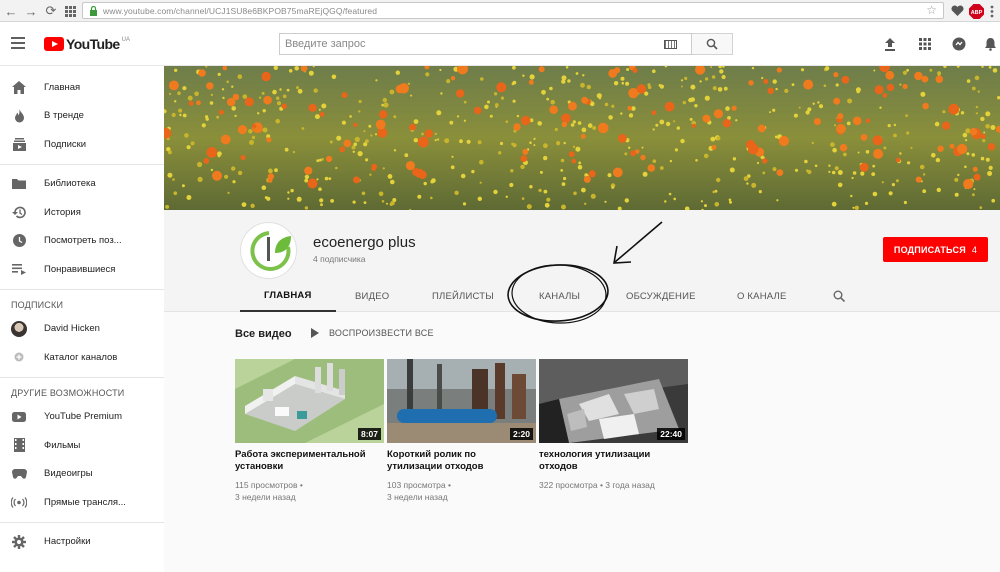 The width and height of the screenshot is (1000, 572). Describe the element at coordinates (990, 44) in the screenshot. I see `notifications-bell-icon` at that location.